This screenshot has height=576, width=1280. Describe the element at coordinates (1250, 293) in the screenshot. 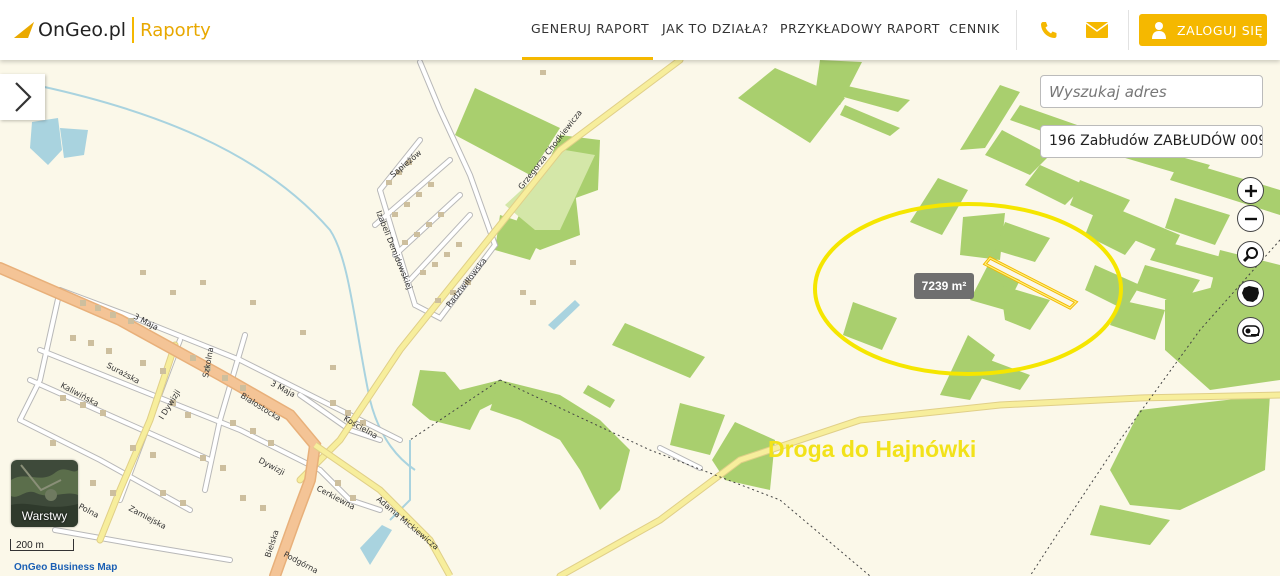

I see `poland-map-icon` at that location.